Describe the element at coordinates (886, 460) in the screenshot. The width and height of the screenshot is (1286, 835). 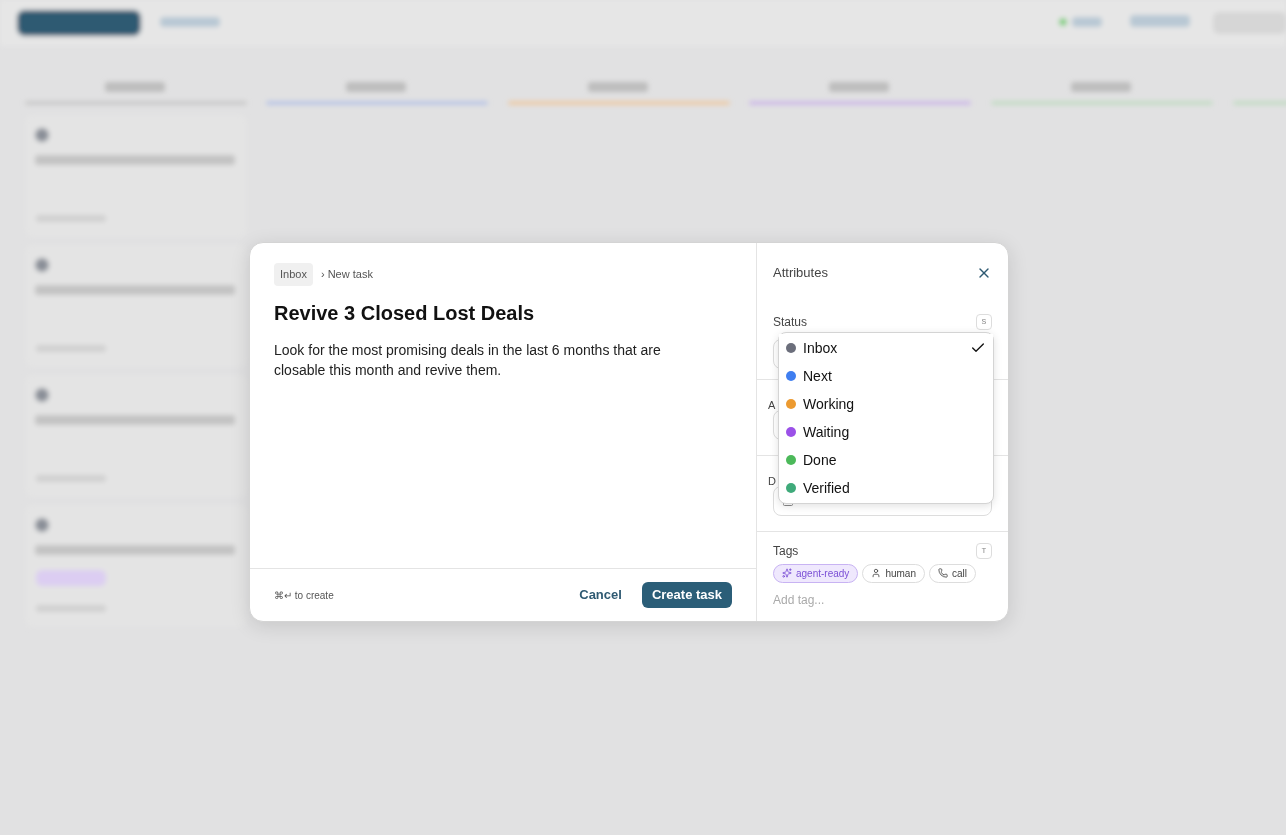
I see `status-option: Done` at that location.